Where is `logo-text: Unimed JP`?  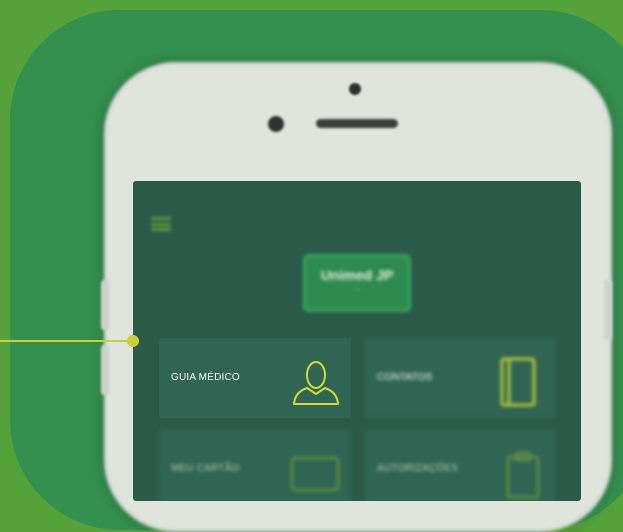
logo-text: Unimed JP is located at coordinates (357, 275).